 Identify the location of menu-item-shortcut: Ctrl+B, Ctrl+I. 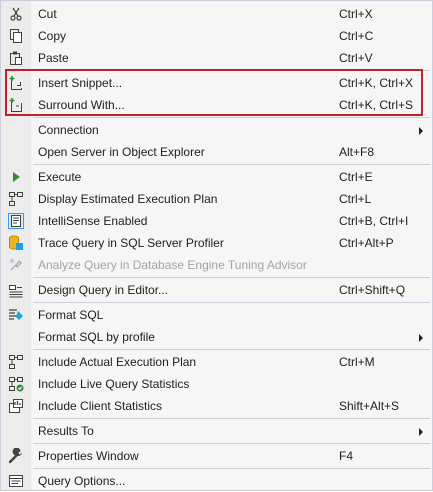
(374, 221).